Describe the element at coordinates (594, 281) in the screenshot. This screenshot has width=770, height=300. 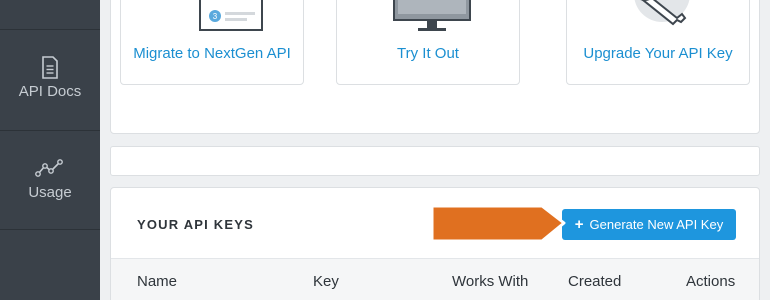
I see `column-header-created: Created` at that location.